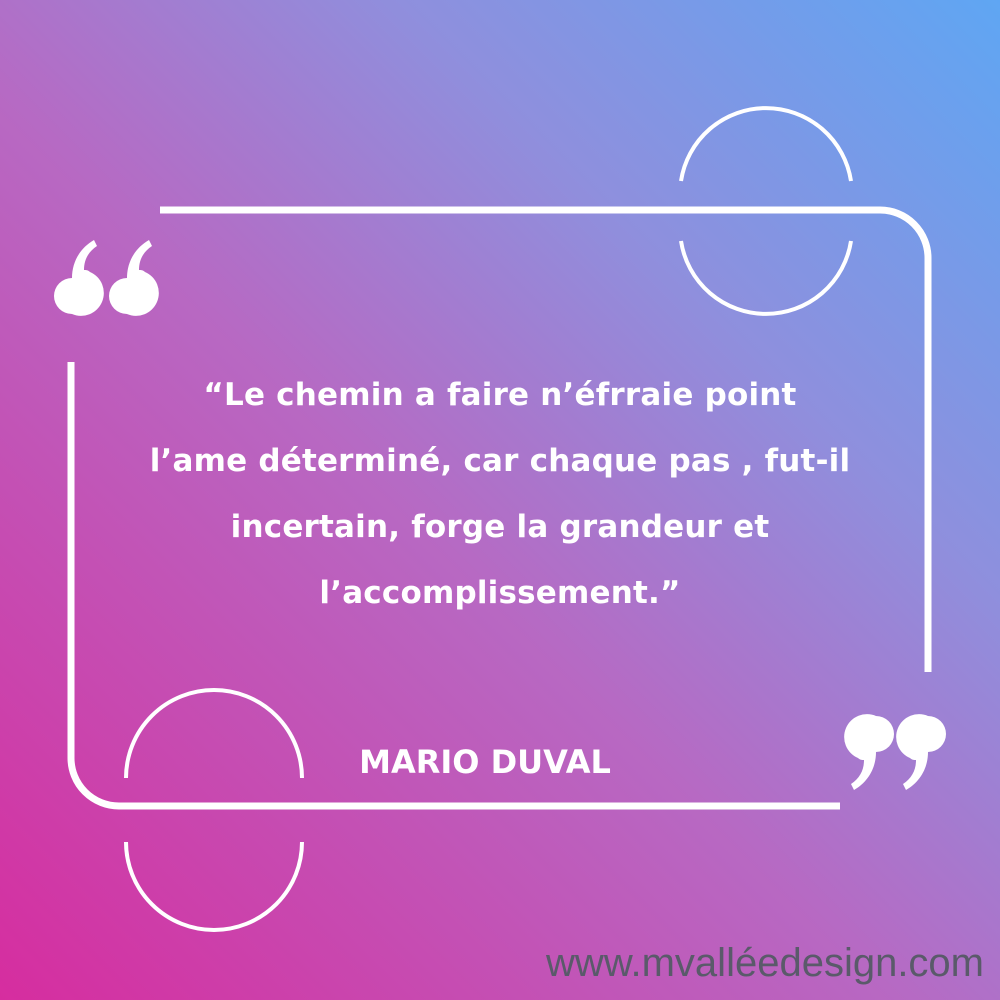 The image size is (1000, 1000). What do you see at coordinates (766, 278) in the screenshot?
I see `top-circle-lower-arc` at bounding box center [766, 278].